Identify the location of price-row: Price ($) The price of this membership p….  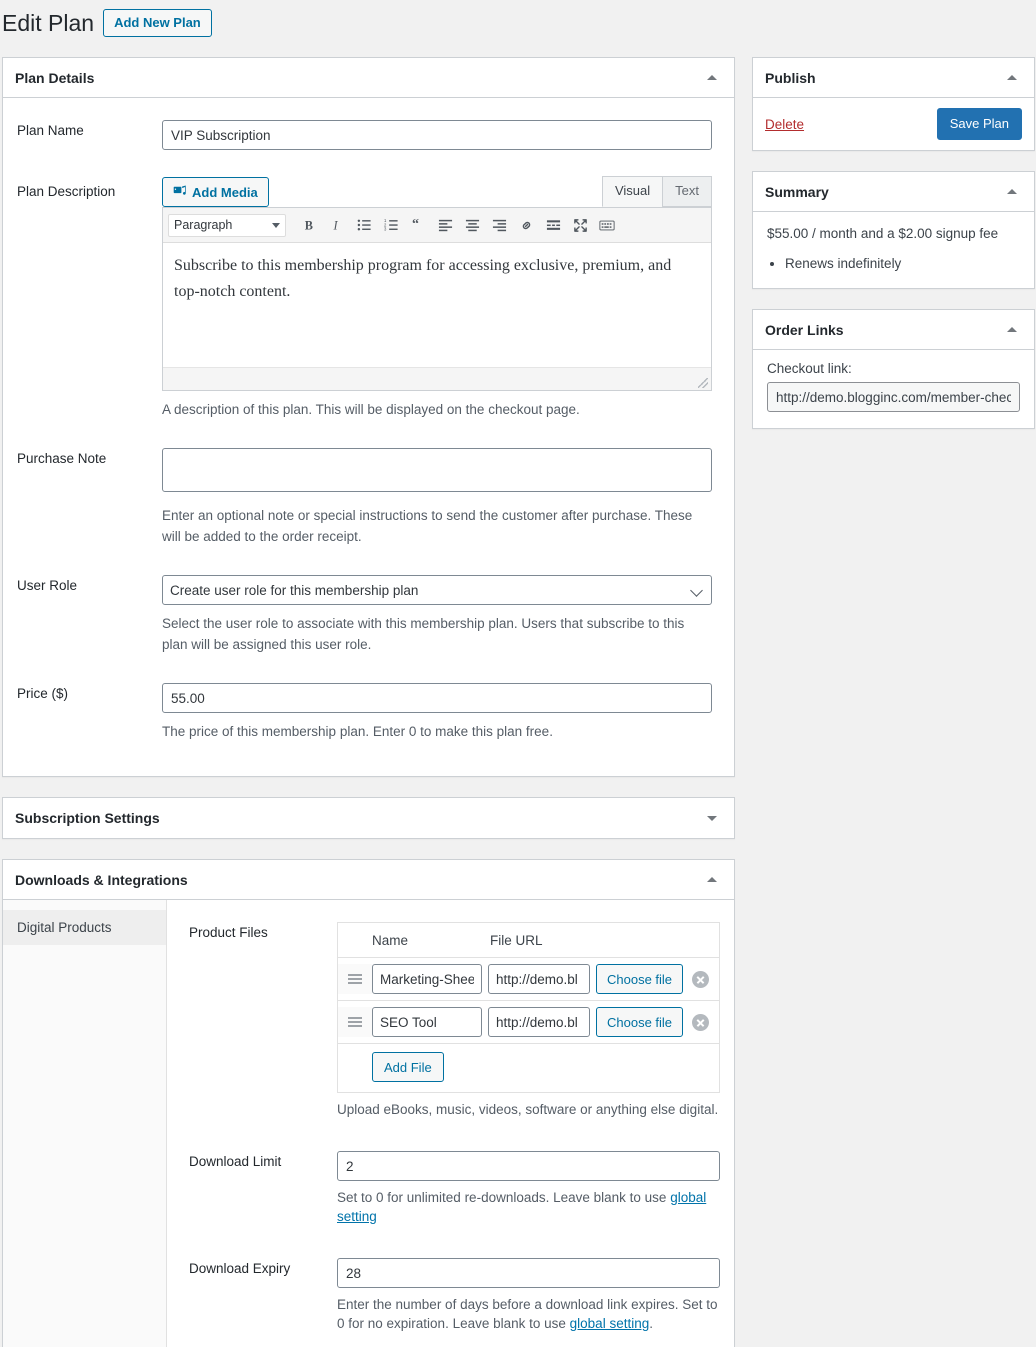
(368, 715).